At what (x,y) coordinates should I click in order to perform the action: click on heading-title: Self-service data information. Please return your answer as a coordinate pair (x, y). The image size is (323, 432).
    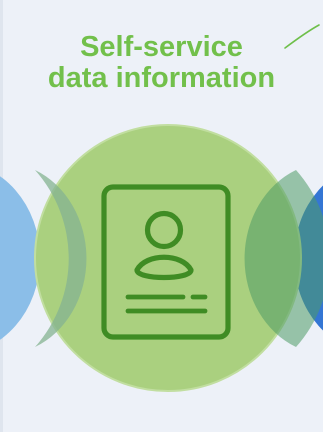
    Looking at the image, I should click on (161, 63).